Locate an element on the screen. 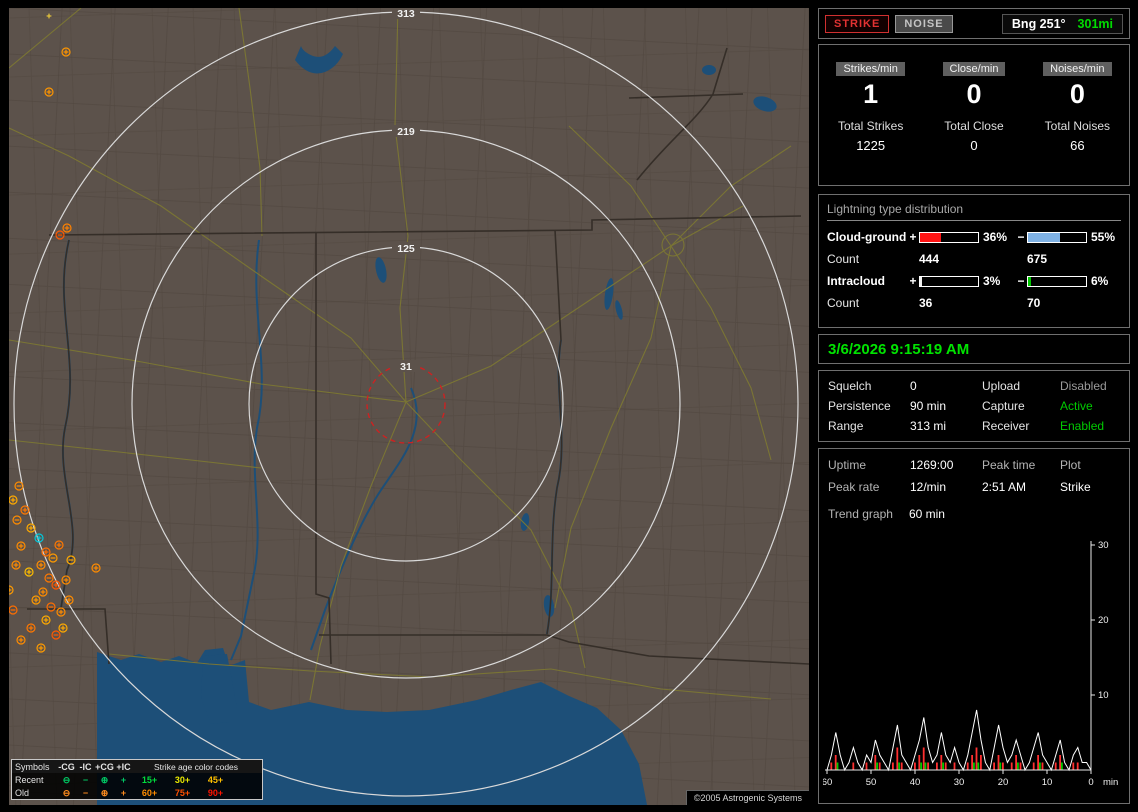 The height and width of the screenshot is (812, 1138). age-15: 15+ is located at coordinates (149, 779).